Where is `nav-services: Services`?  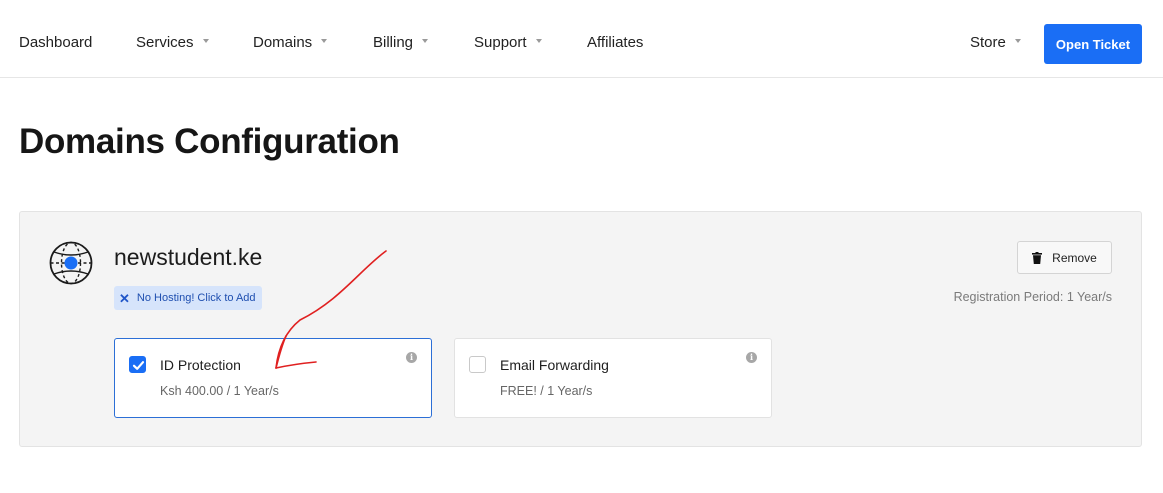
nav-services: Services is located at coordinates (172, 42).